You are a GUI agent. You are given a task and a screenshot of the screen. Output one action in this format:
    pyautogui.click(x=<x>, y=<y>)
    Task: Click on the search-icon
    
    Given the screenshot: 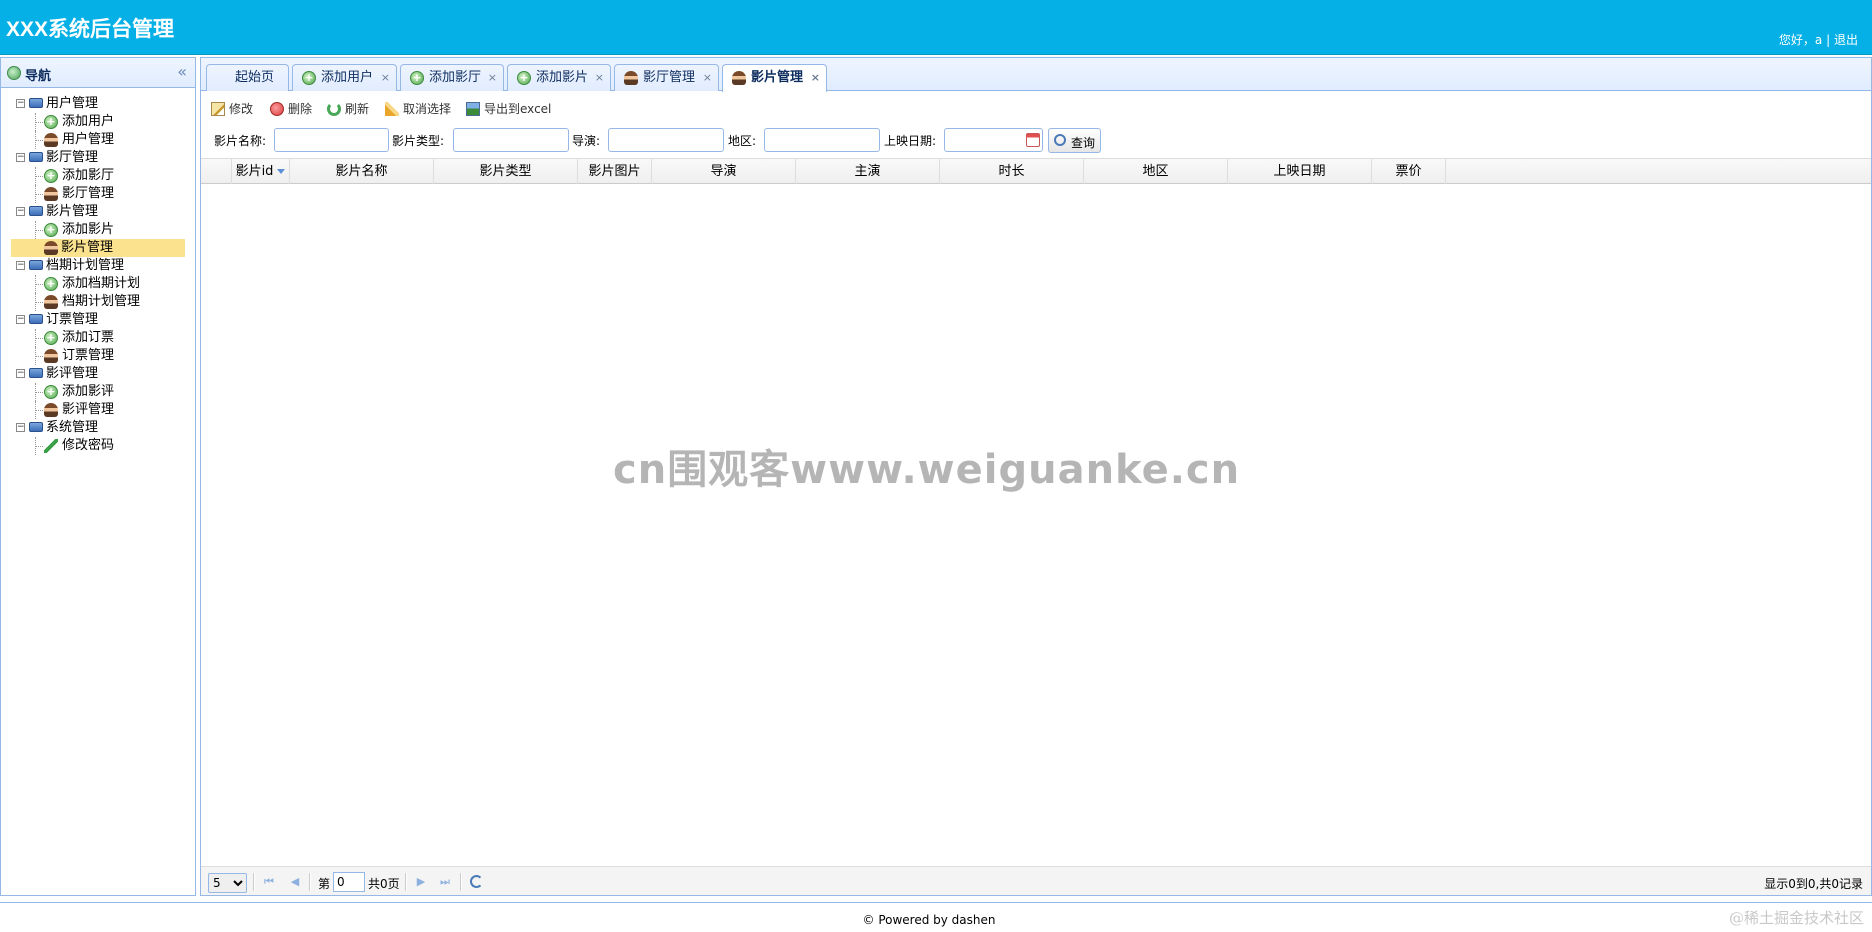 What is the action you would take?
    pyautogui.click(x=1060, y=140)
    